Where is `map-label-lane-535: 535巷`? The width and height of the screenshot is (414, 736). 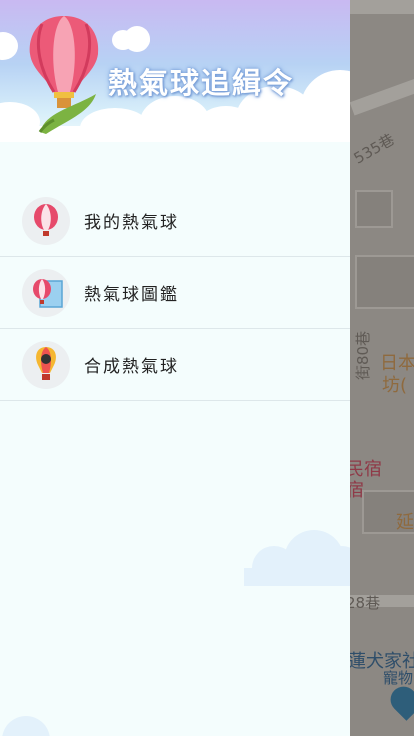
map-label-lane-535: 535巷 is located at coordinates (374, 149).